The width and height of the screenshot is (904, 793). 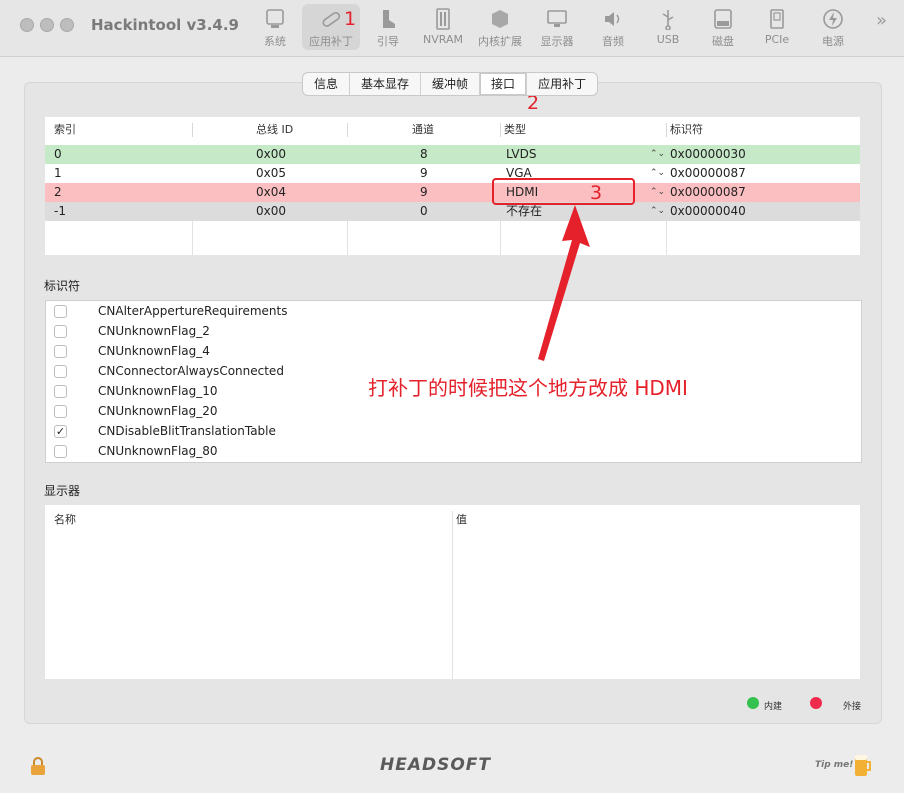 What do you see at coordinates (60, 211) in the screenshot?
I see `cell-index: -1` at bounding box center [60, 211].